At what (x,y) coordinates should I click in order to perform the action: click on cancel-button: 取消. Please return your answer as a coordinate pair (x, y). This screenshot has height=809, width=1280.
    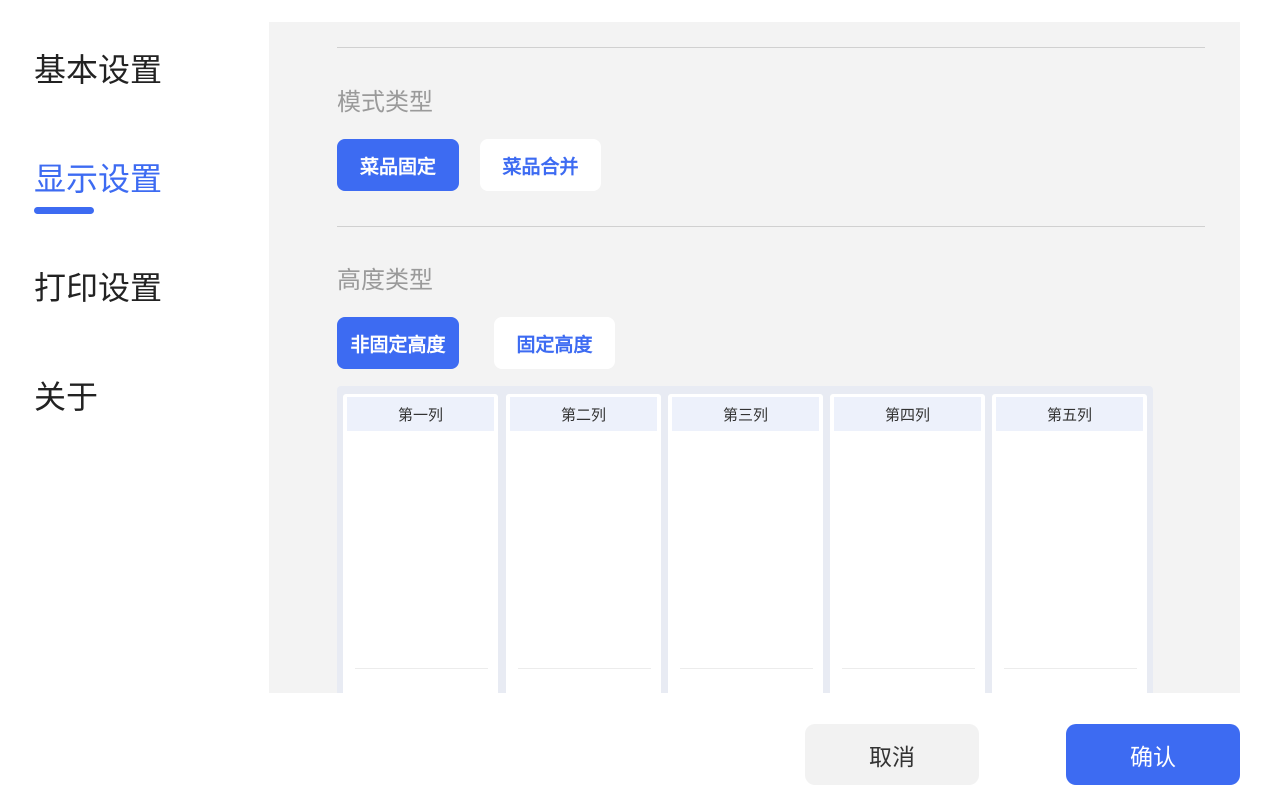
    Looking at the image, I should click on (892, 754).